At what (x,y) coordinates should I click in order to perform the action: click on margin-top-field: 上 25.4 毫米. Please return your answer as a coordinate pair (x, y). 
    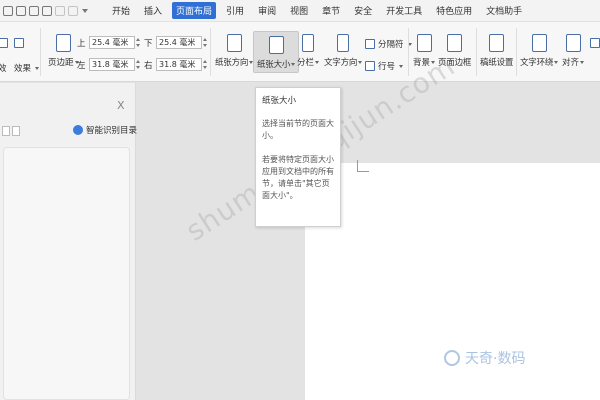
    Looking at the image, I should click on (109, 42).